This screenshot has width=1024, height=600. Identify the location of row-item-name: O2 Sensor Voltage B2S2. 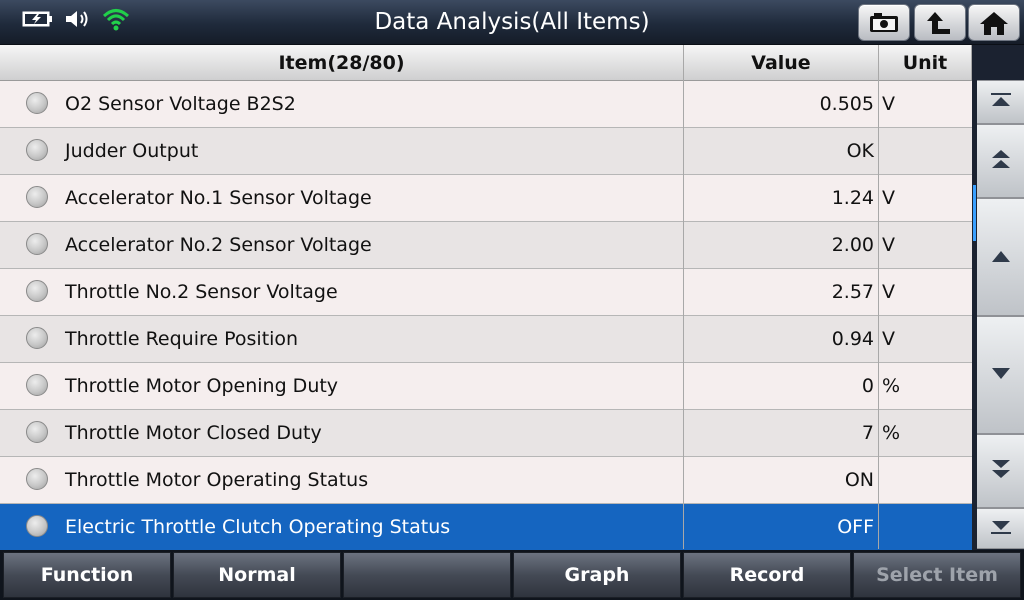
(180, 104).